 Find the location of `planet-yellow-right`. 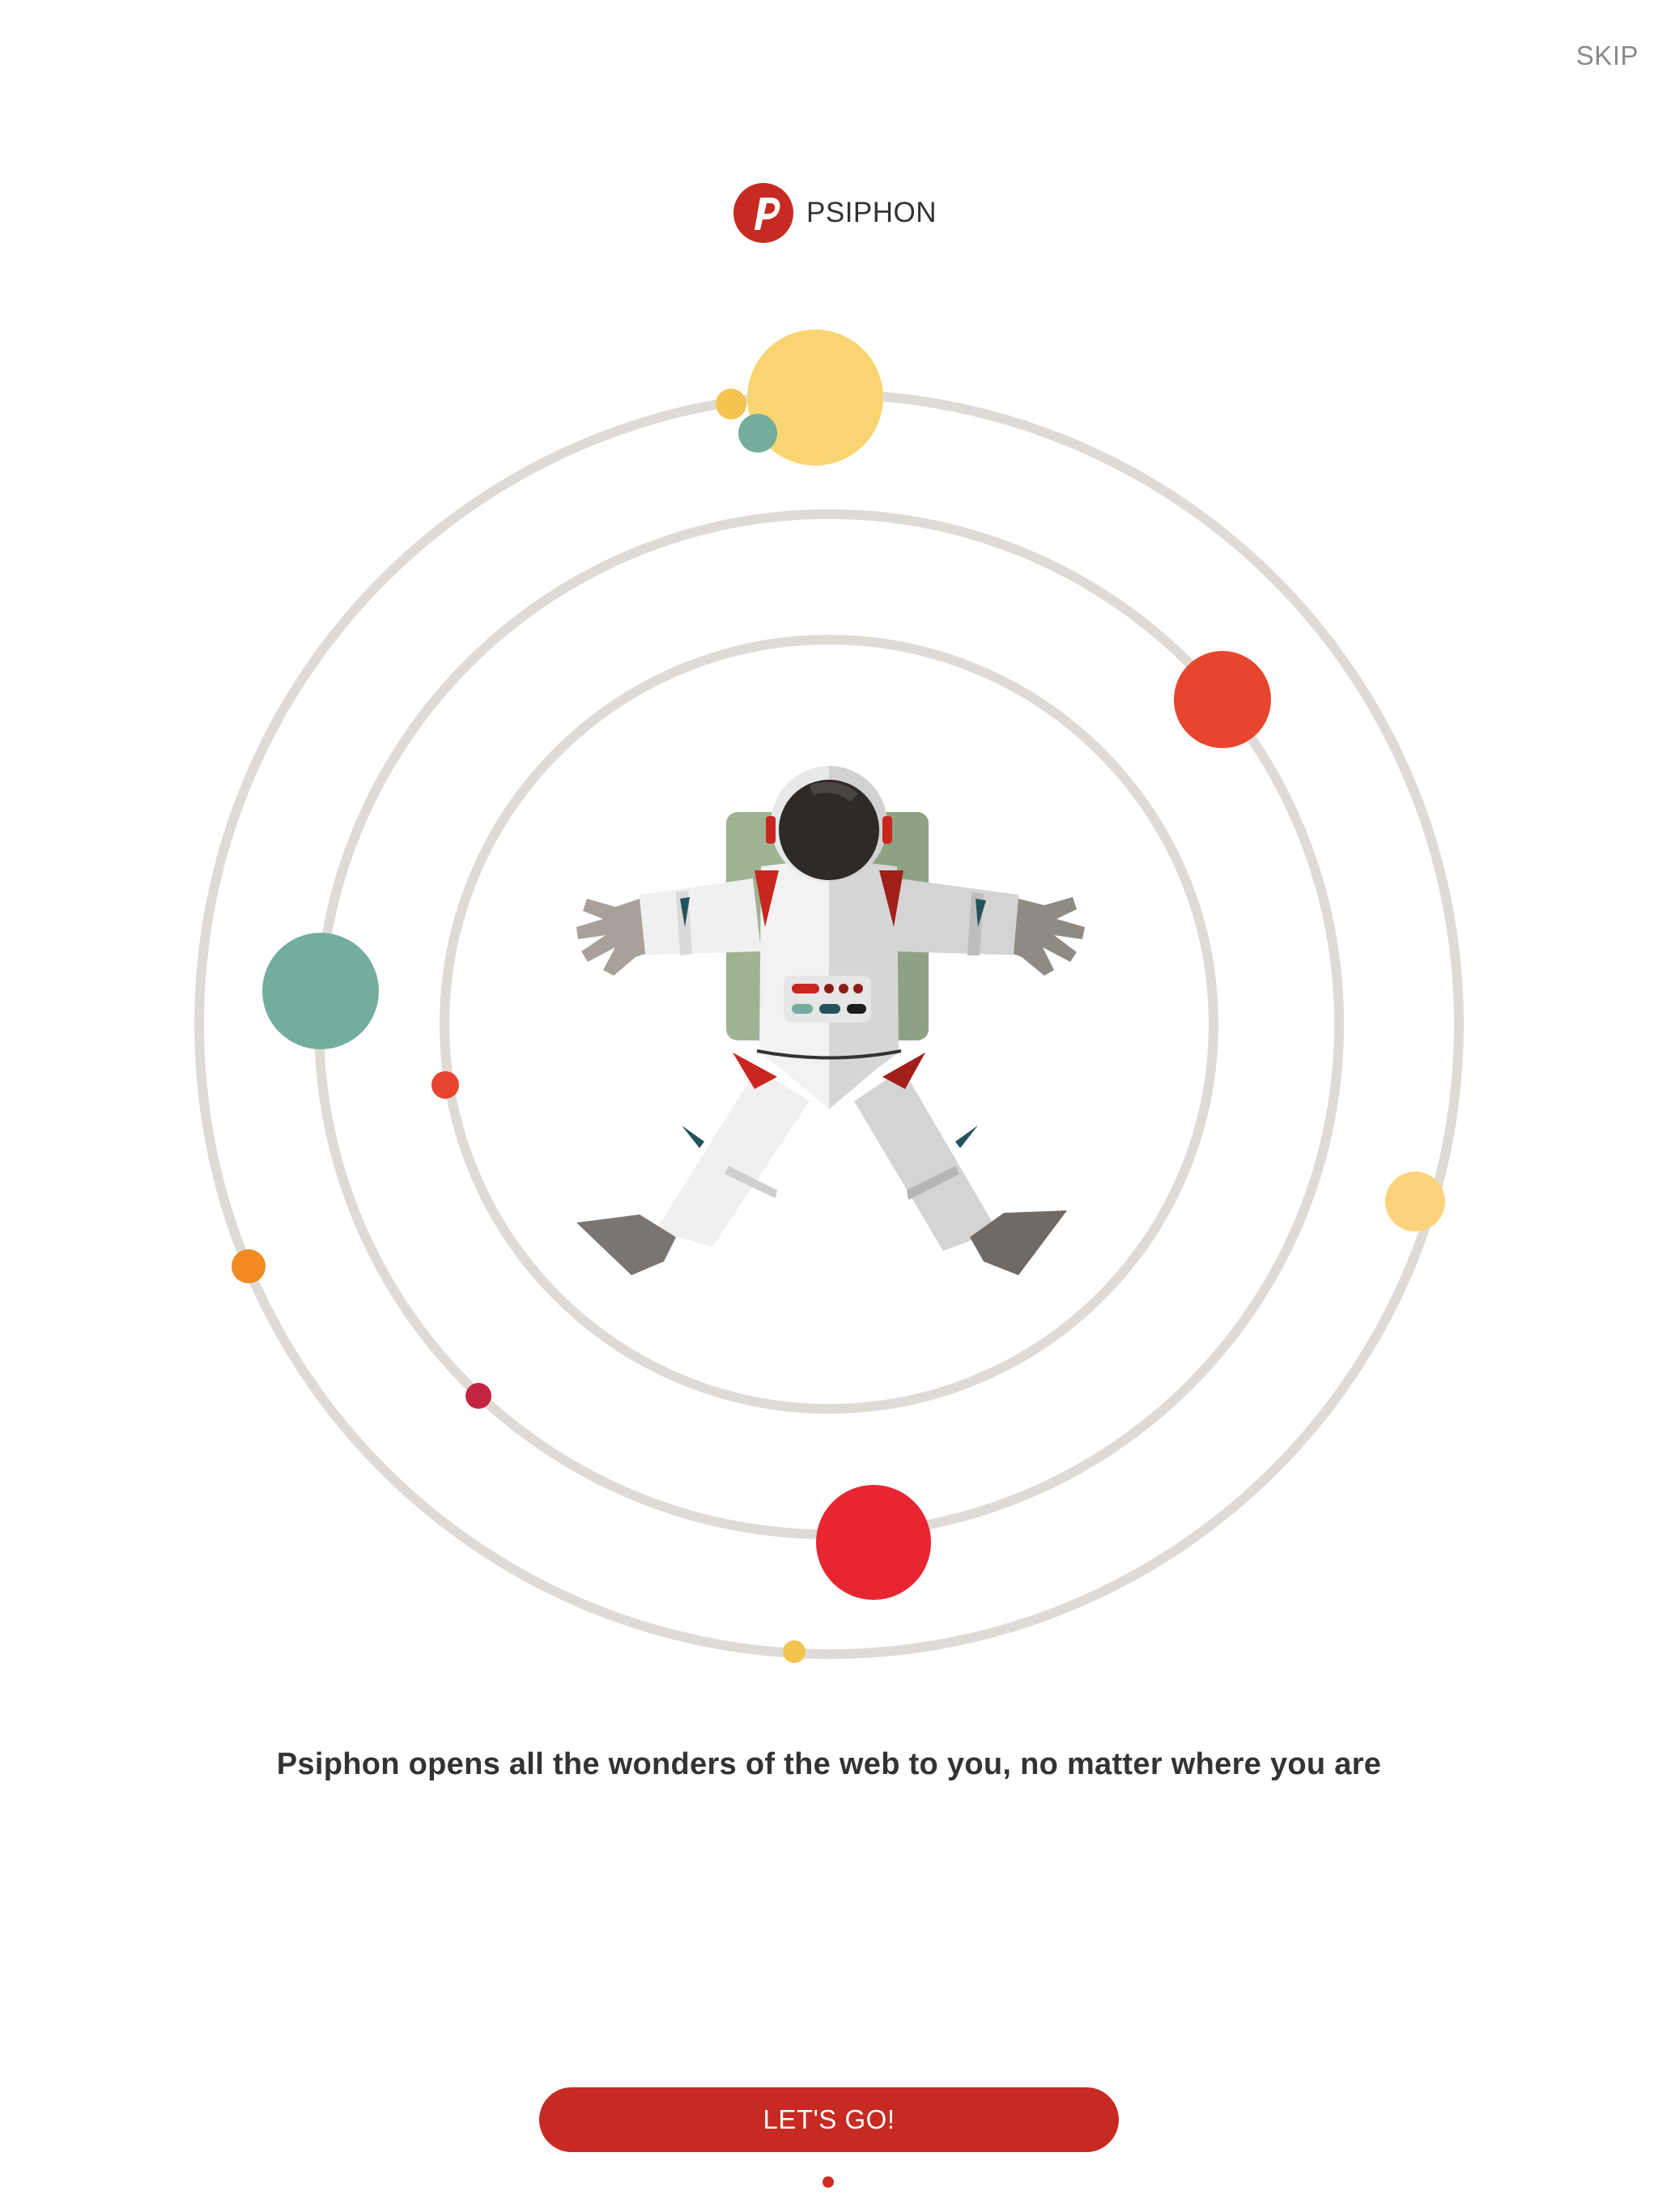

planet-yellow-right is located at coordinates (1415, 1202).